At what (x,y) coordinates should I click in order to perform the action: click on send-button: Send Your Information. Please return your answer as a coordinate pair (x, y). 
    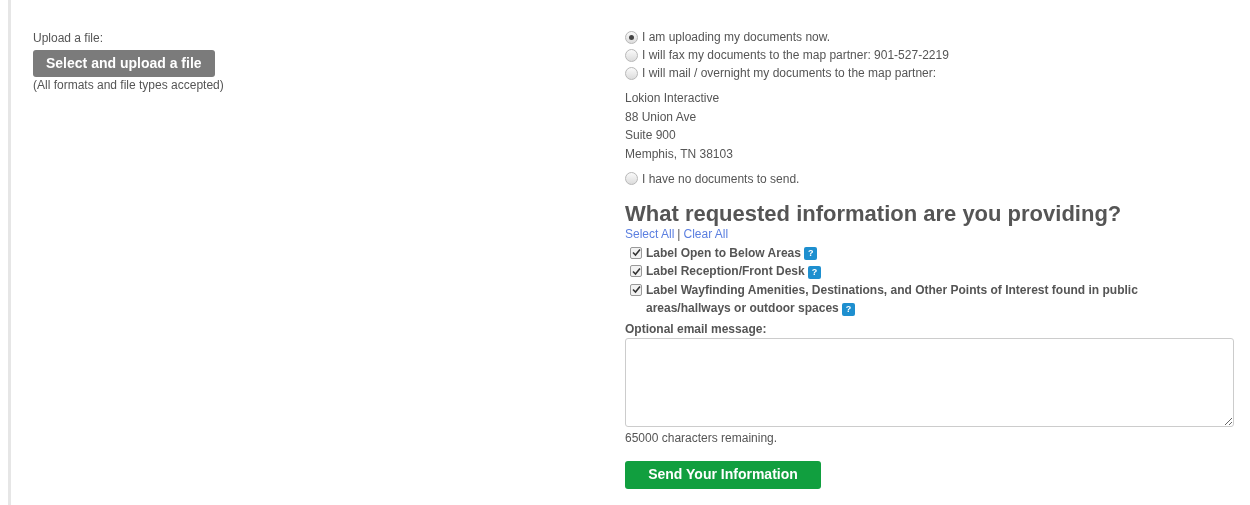
    Looking at the image, I should click on (723, 474).